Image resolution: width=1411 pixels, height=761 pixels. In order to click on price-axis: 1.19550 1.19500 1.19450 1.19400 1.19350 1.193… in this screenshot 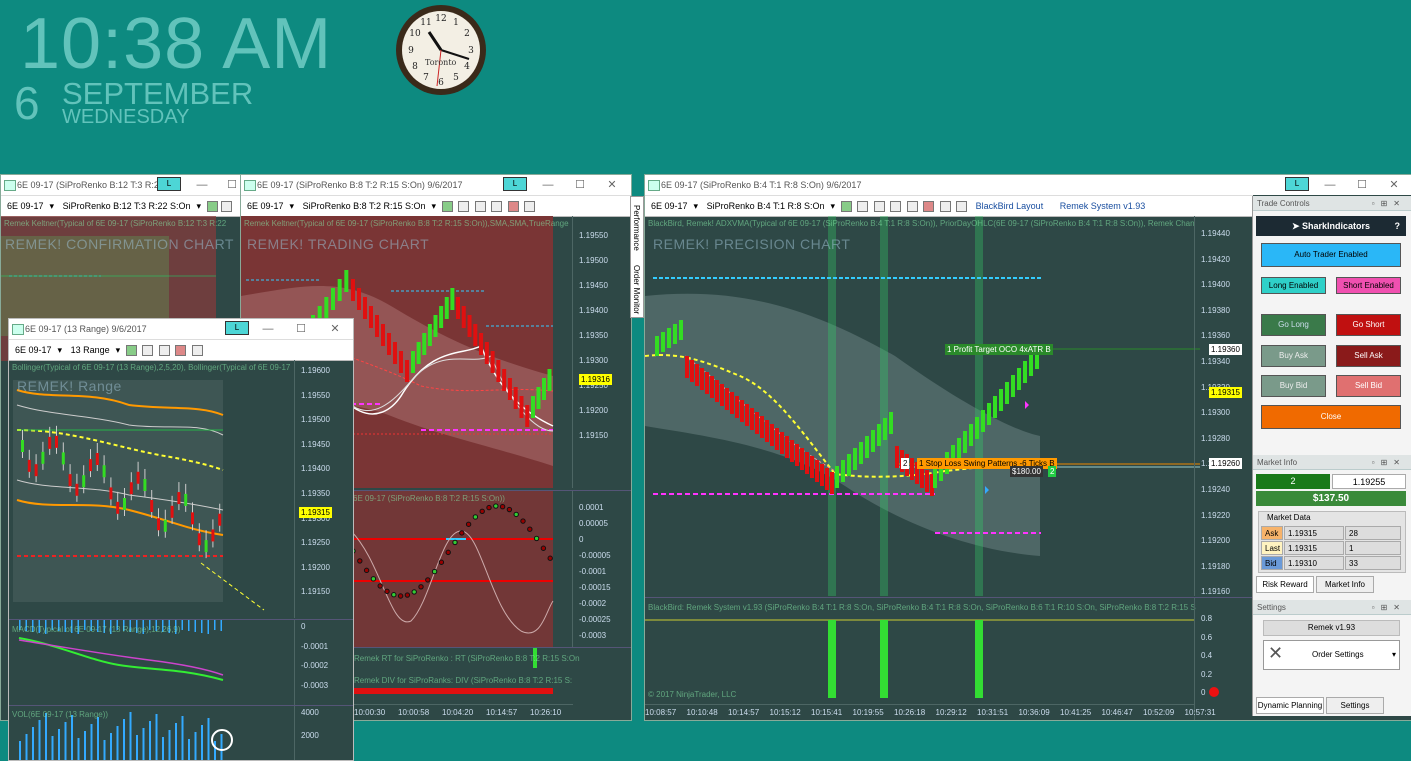, I will do `click(601, 352)`.